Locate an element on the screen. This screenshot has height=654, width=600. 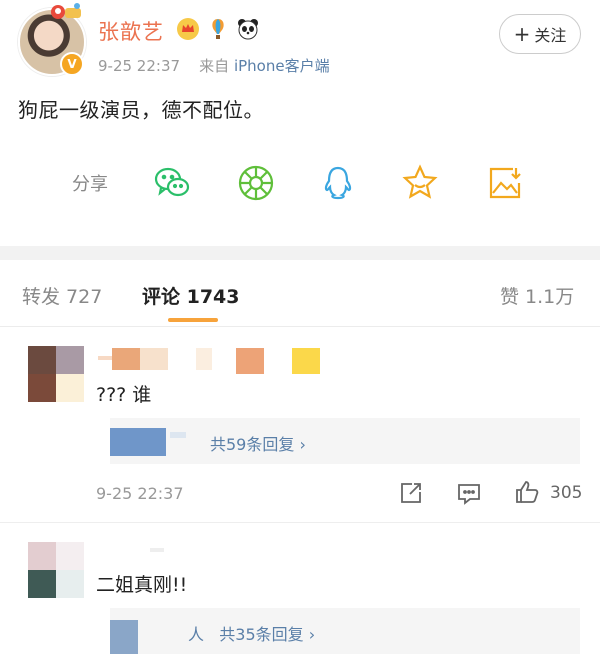
source-prefix: 来自 is located at coordinates (214, 66).